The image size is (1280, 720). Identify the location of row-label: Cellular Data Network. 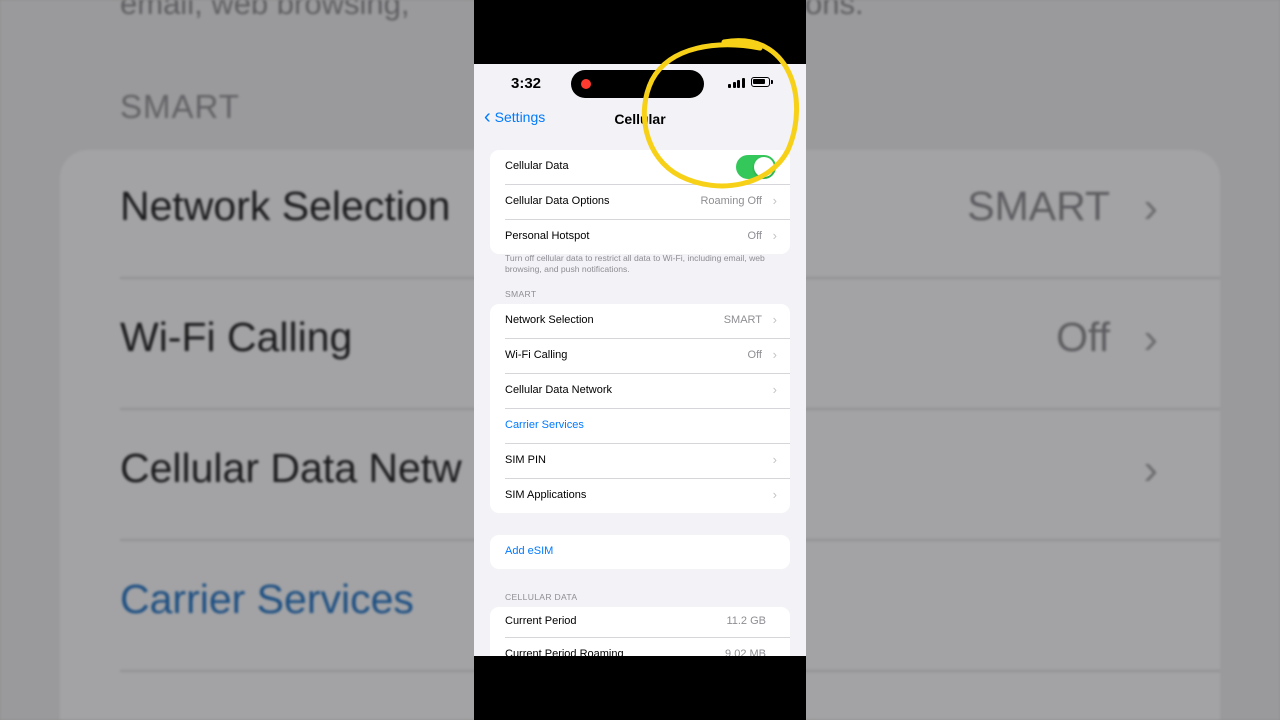
(558, 390).